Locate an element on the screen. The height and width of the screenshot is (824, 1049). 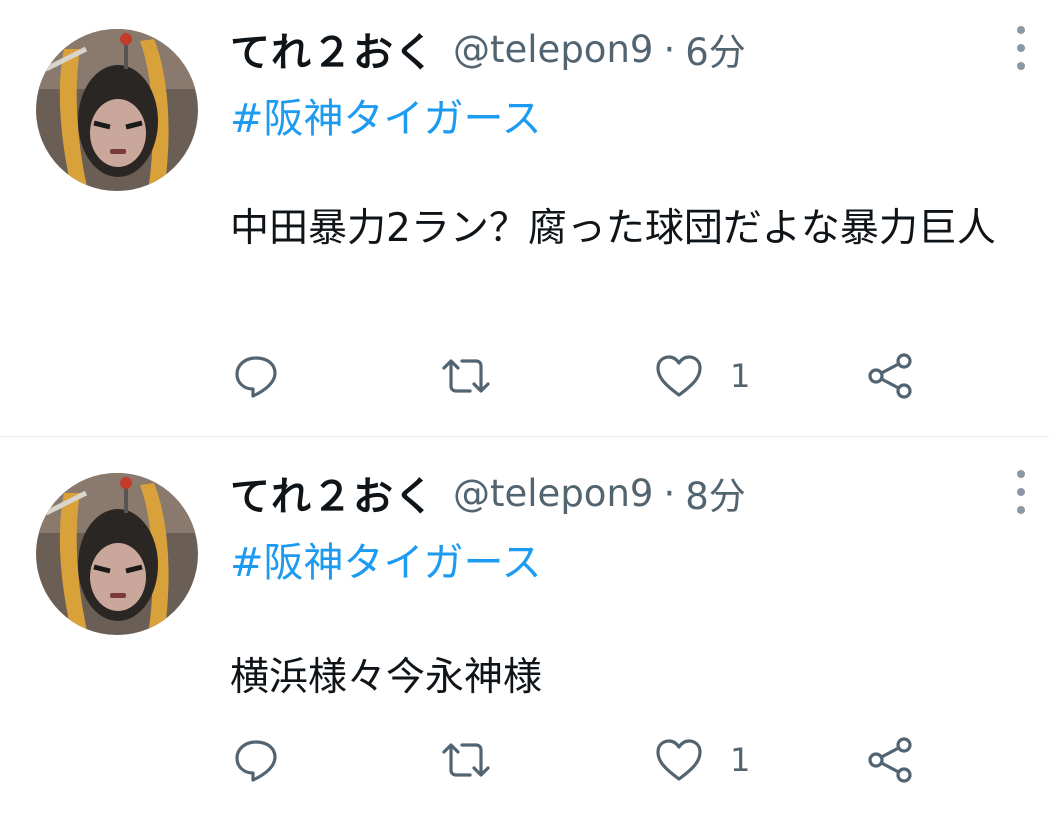
tweet-header: てれ２おく @telepon9 · 6分 is located at coordinates (488, 49).